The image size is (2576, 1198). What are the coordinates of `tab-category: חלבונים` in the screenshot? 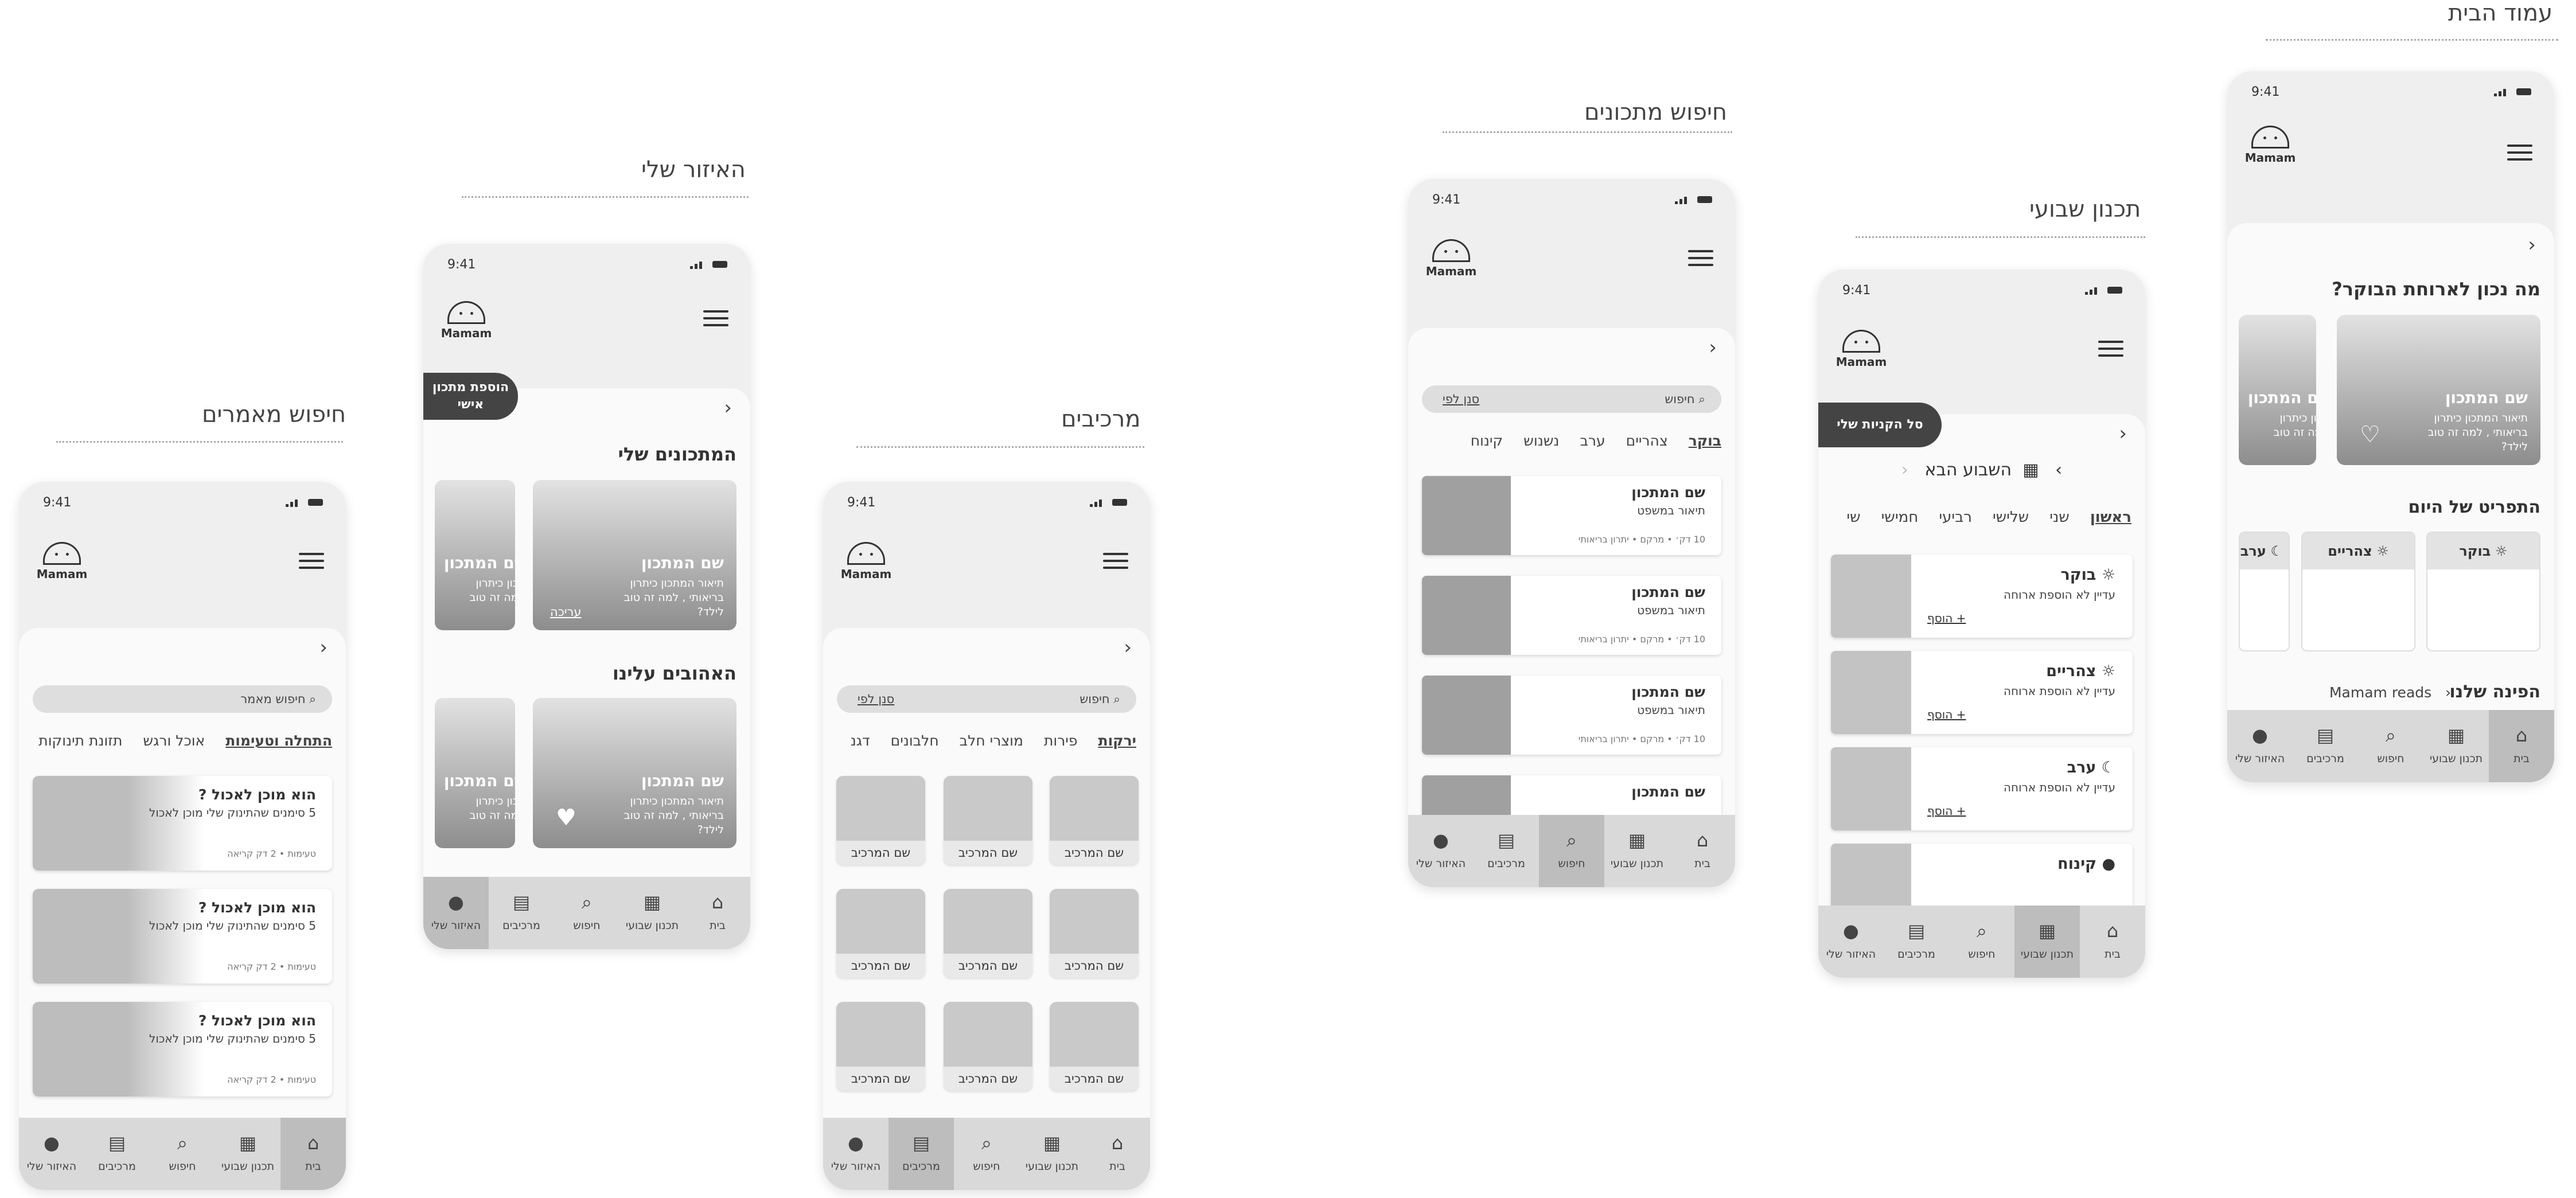 It's located at (915, 740).